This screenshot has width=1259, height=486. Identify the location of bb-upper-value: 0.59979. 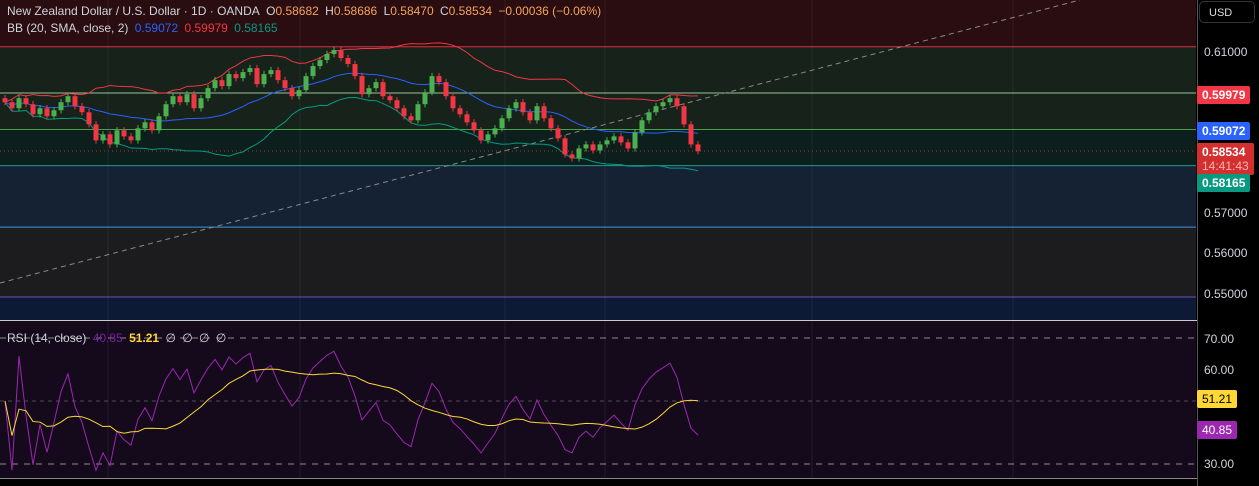
(206, 28).